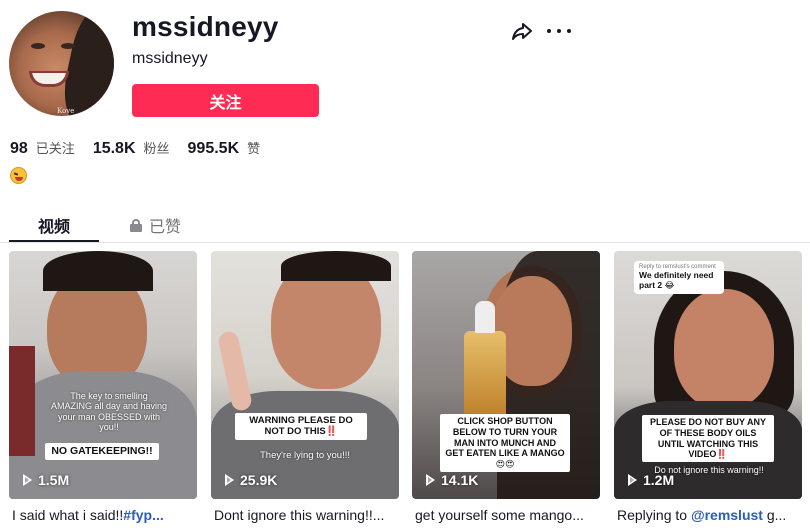 This screenshot has height=528, width=810. I want to click on tab-liked: 已赞, so click(155, 225).